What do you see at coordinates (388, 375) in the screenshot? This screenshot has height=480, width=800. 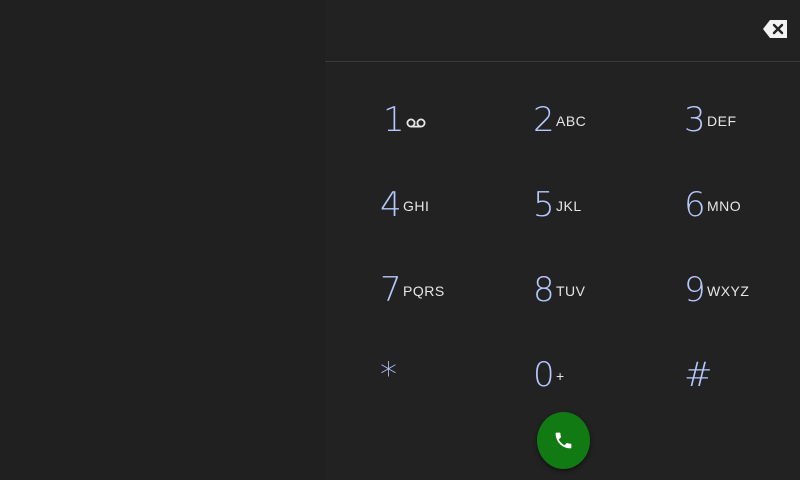 I see `key-digit: *` at bounding box center [388, 375].